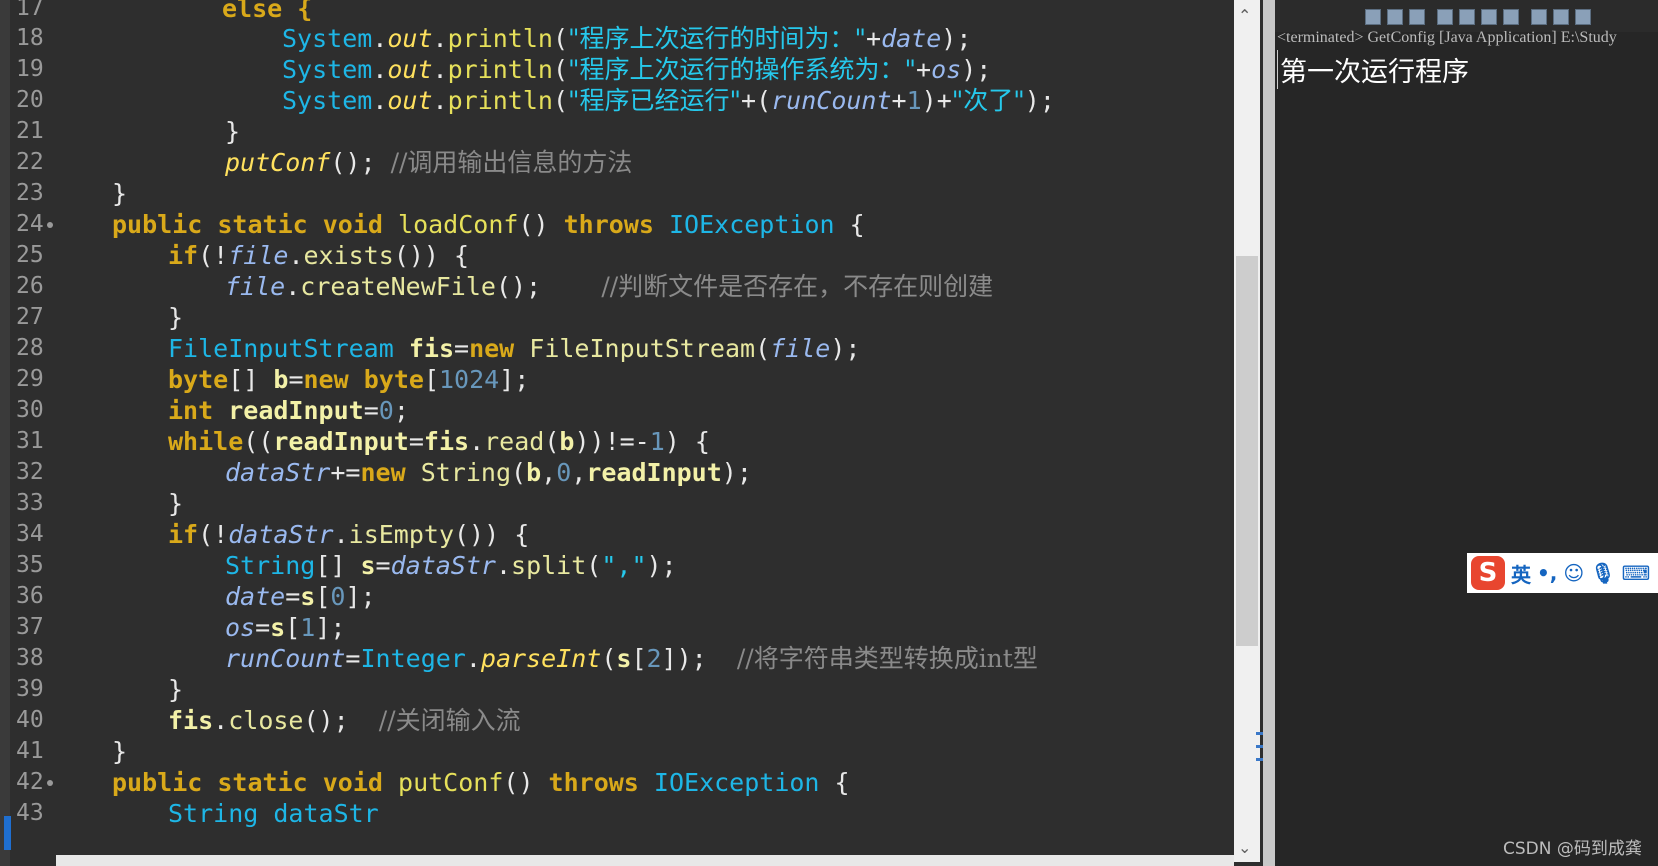  Describe the element at coordinates (1244, 847) in the screenshot. I see `scroll-down-icon: ⌄` at that location.